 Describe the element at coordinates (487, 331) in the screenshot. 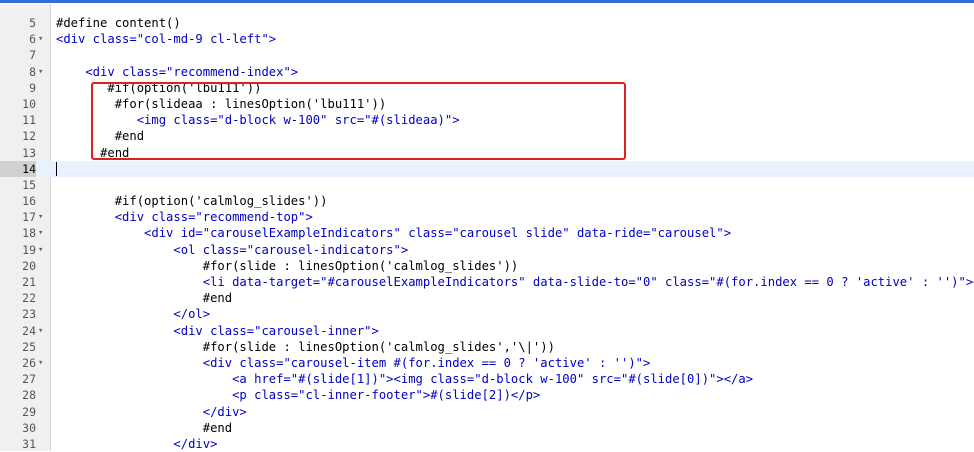

I see `code-line: 24 ▾ <div class="carousel-inner">` at that location.